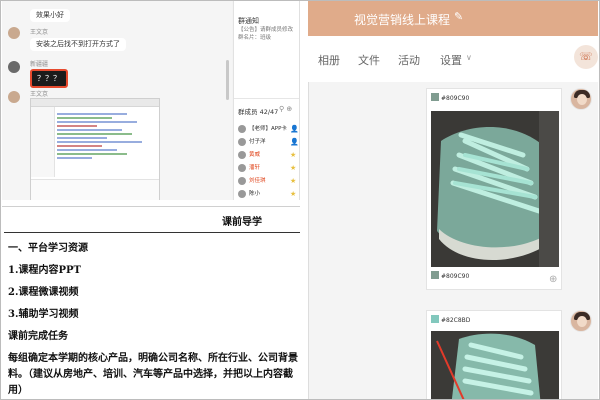 The height and width of the screenshot is (400, 600). What do you see at coordinates (469, 57) in the screenshot?
I see `chevron-down-icon: ∨` at bounding box center [469, 57].